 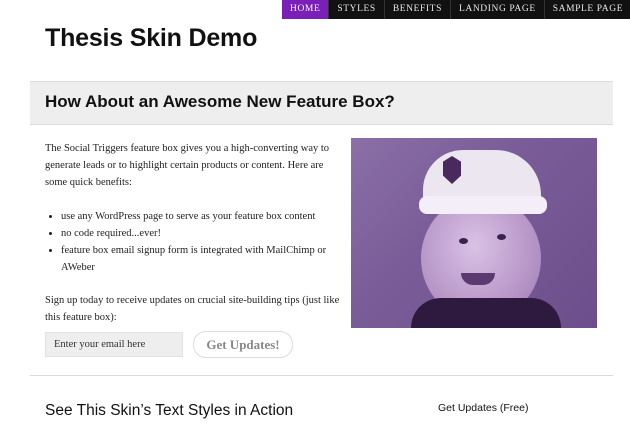 I want to click on feature-box-heading: How About an Awesome New Feature Box?, so click(x=220, y=101).